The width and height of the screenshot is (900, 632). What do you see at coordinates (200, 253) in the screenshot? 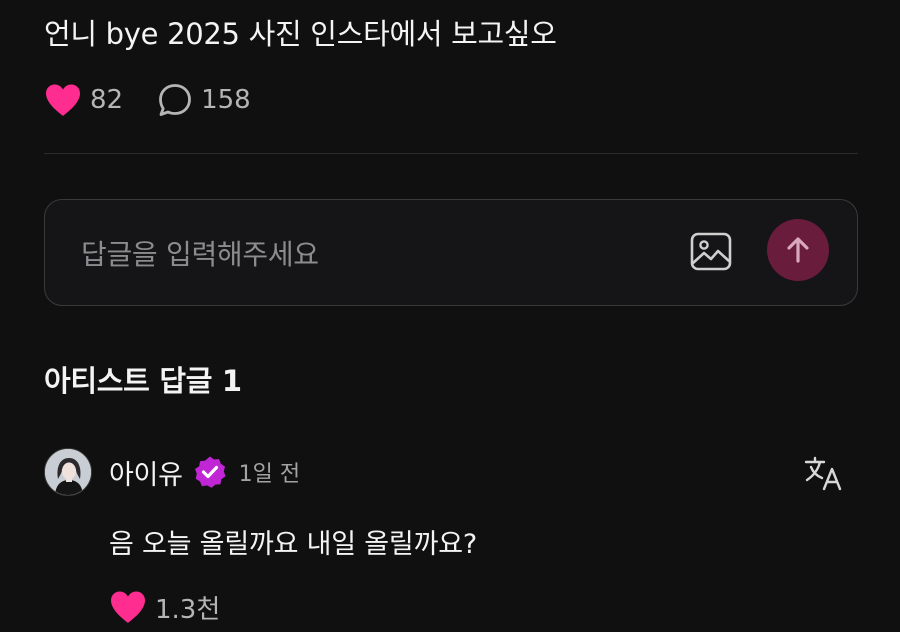
I see `reply-input: 답글을 입력해주세요` at bounding box center [200, 253].